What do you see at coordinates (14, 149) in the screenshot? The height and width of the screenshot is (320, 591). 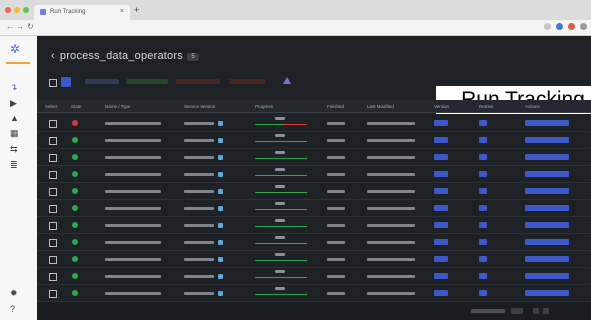 I see `share-icon: ⇆` at bounding box center [14, 149].